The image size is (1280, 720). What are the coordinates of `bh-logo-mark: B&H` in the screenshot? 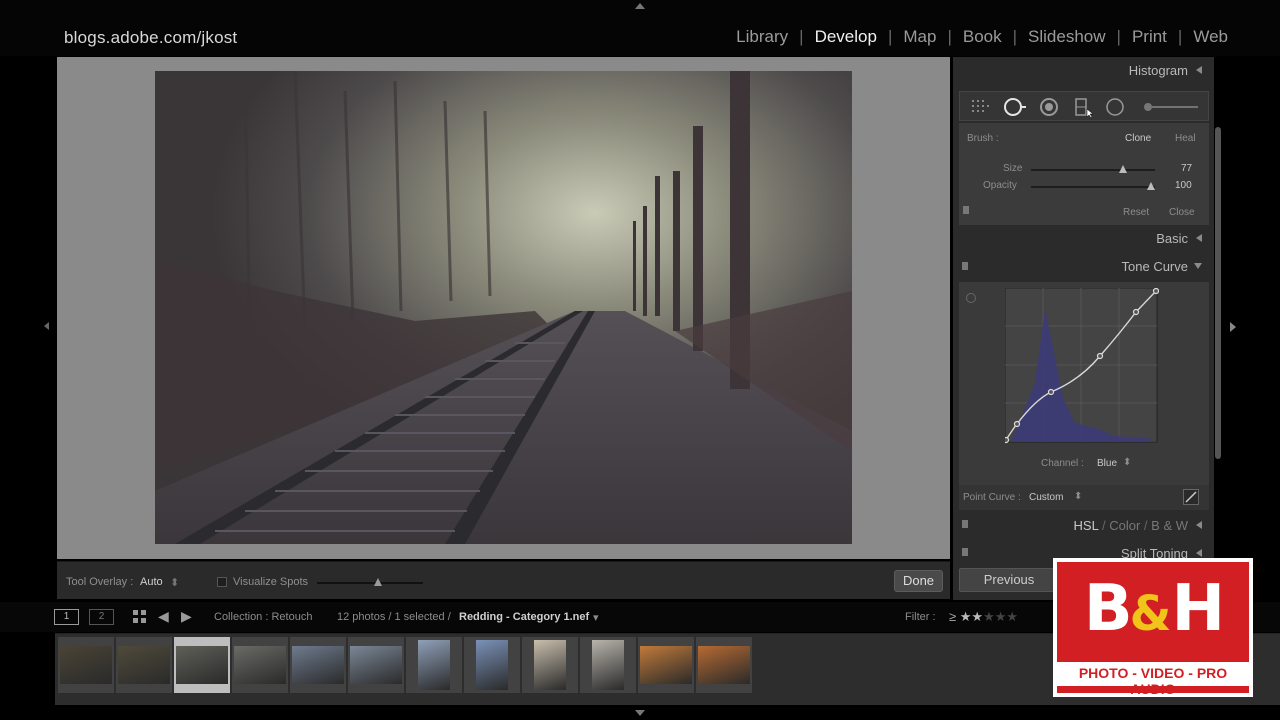 It's located at (1154, 609).